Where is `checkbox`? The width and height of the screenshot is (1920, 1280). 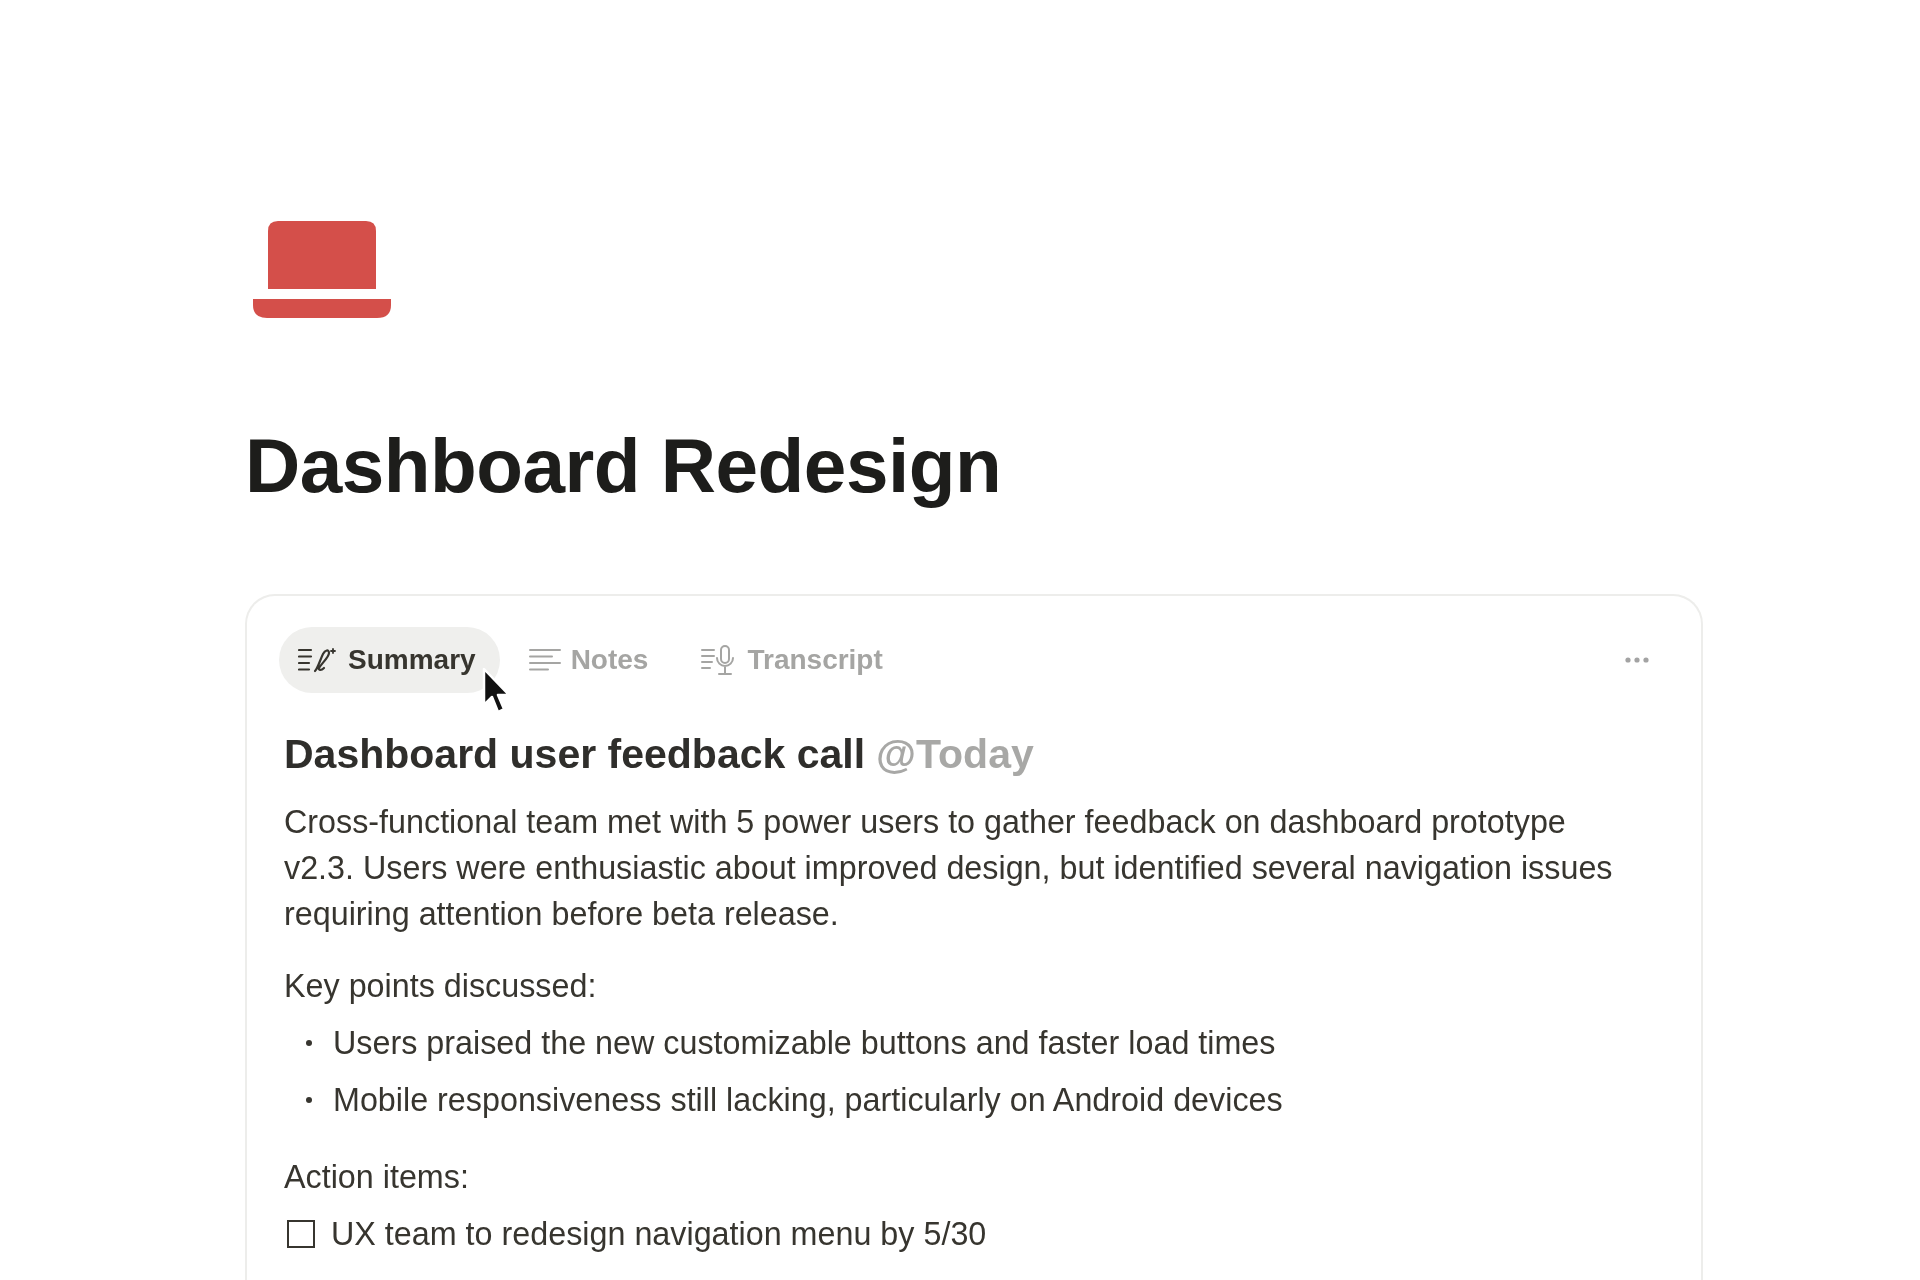 checkbox is located at coordinates (301, 1234).